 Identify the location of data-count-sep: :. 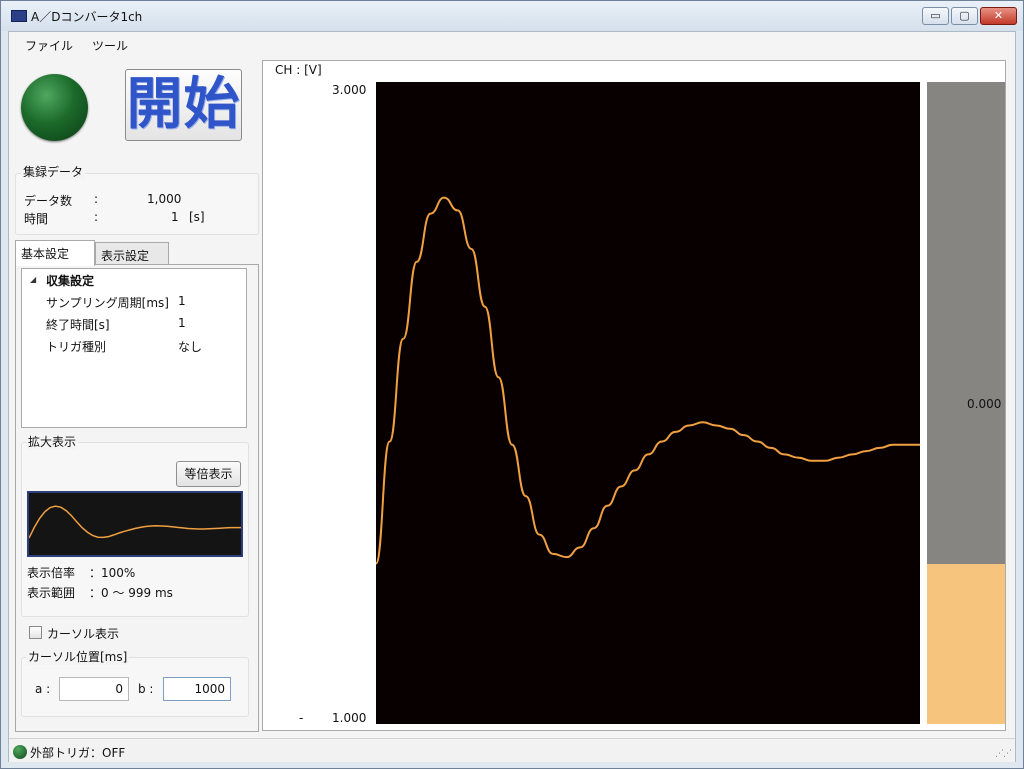
(96, 199).